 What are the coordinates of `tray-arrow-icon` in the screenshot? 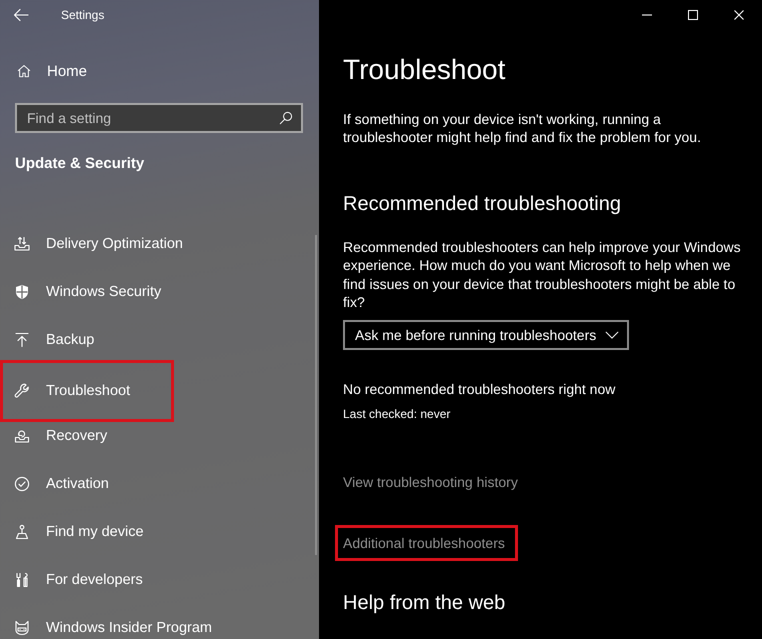 It's located at (22, 436).